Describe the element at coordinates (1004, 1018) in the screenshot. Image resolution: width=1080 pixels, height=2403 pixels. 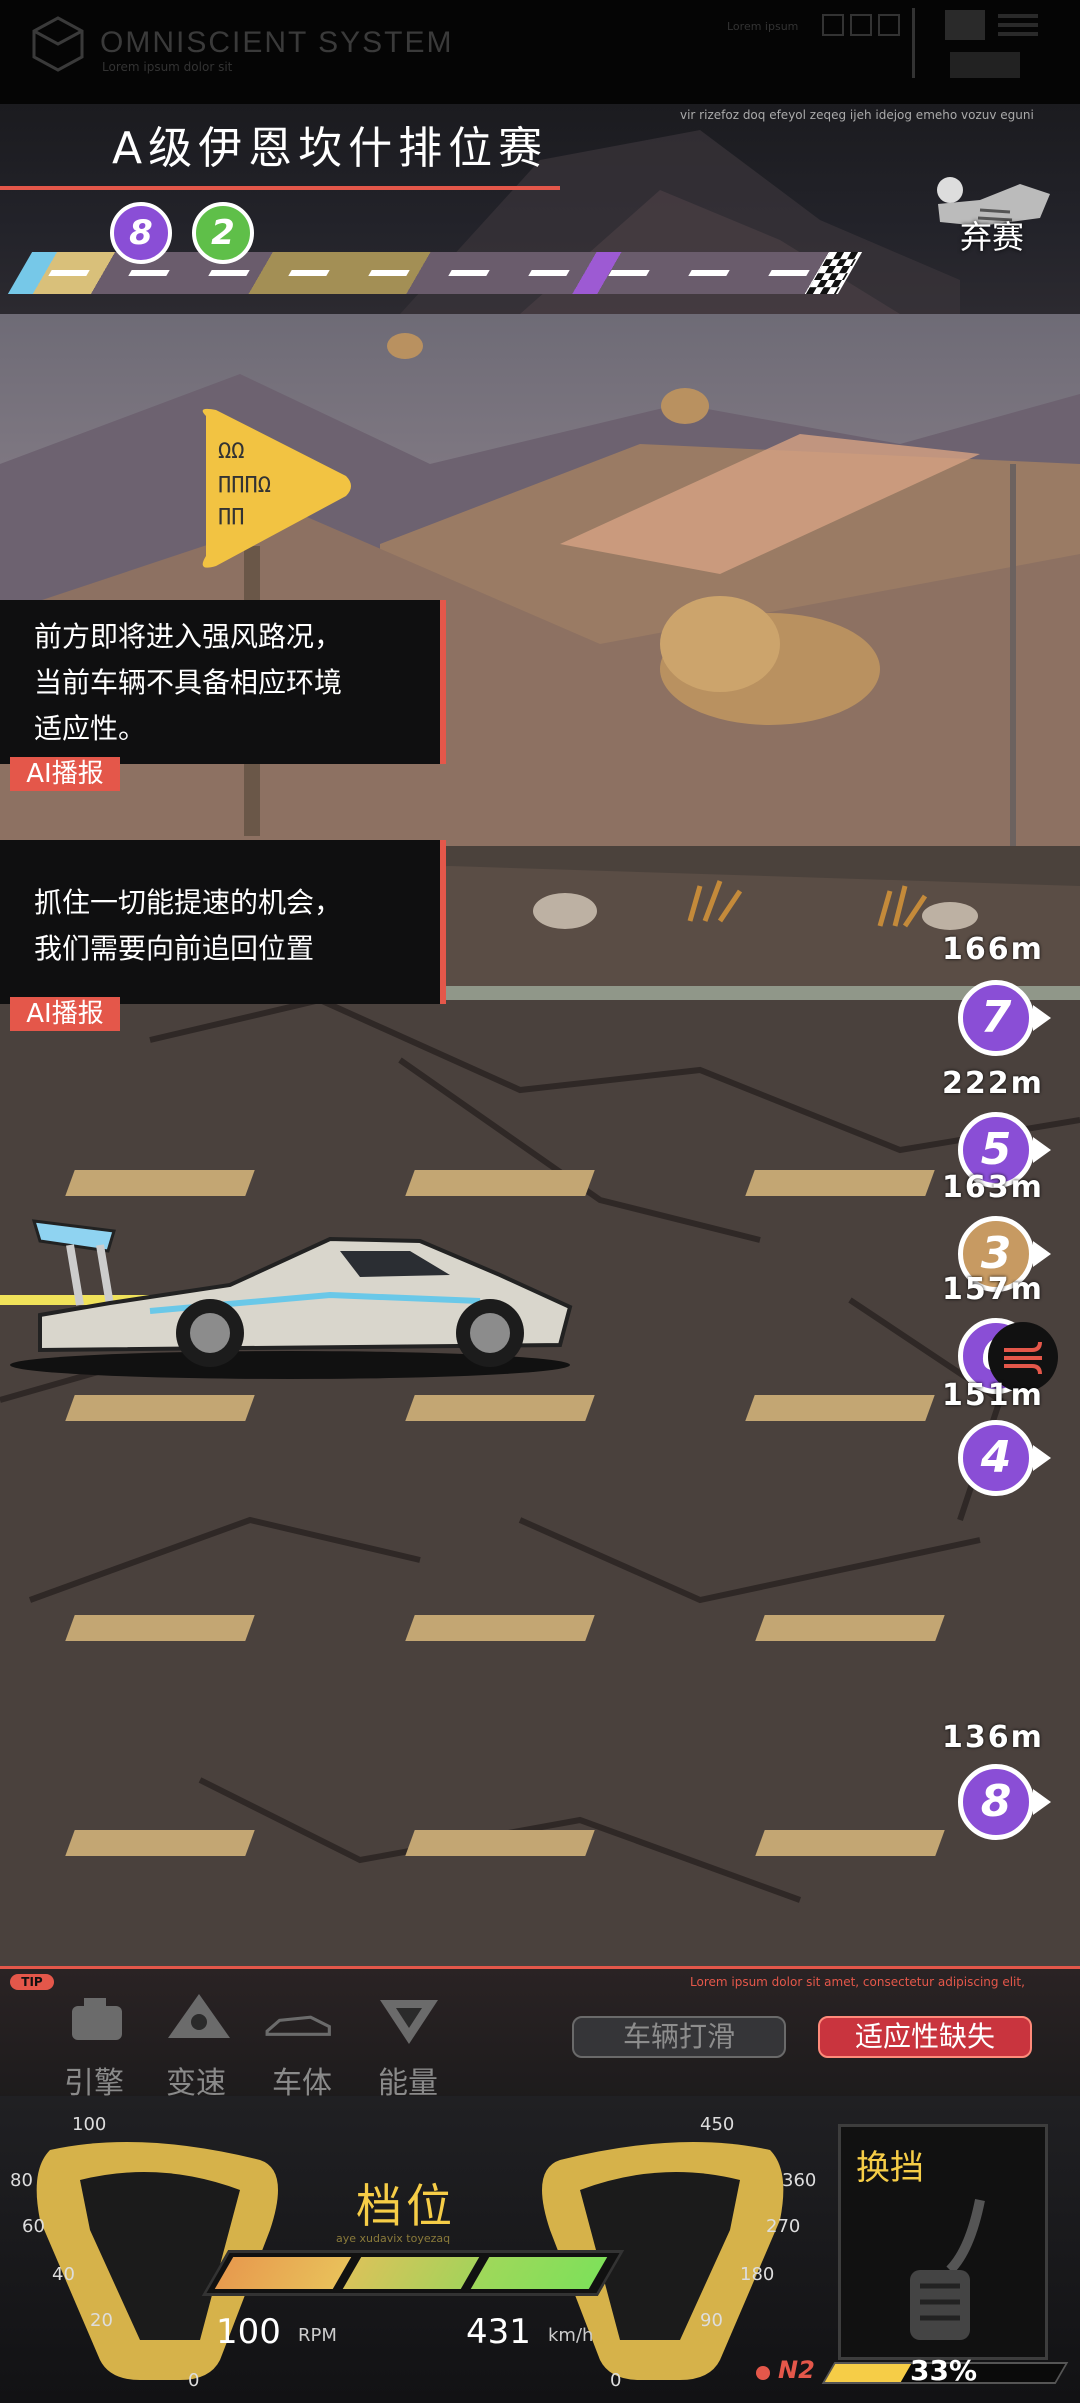
I see `racer-rank-marker: 7` at that location.